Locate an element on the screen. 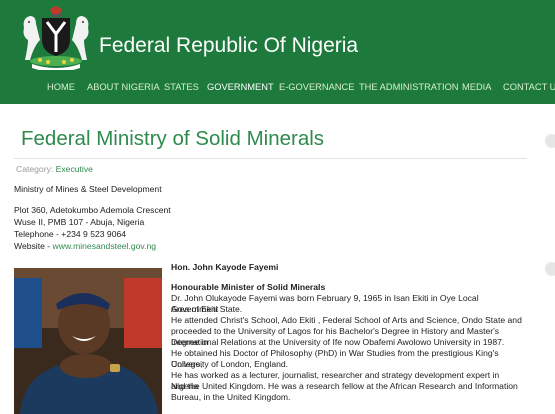 The width and height of the screenshot is (555, 414). website-link: www.minesandsteel.gov.ng is located at coordinates (105, 246).